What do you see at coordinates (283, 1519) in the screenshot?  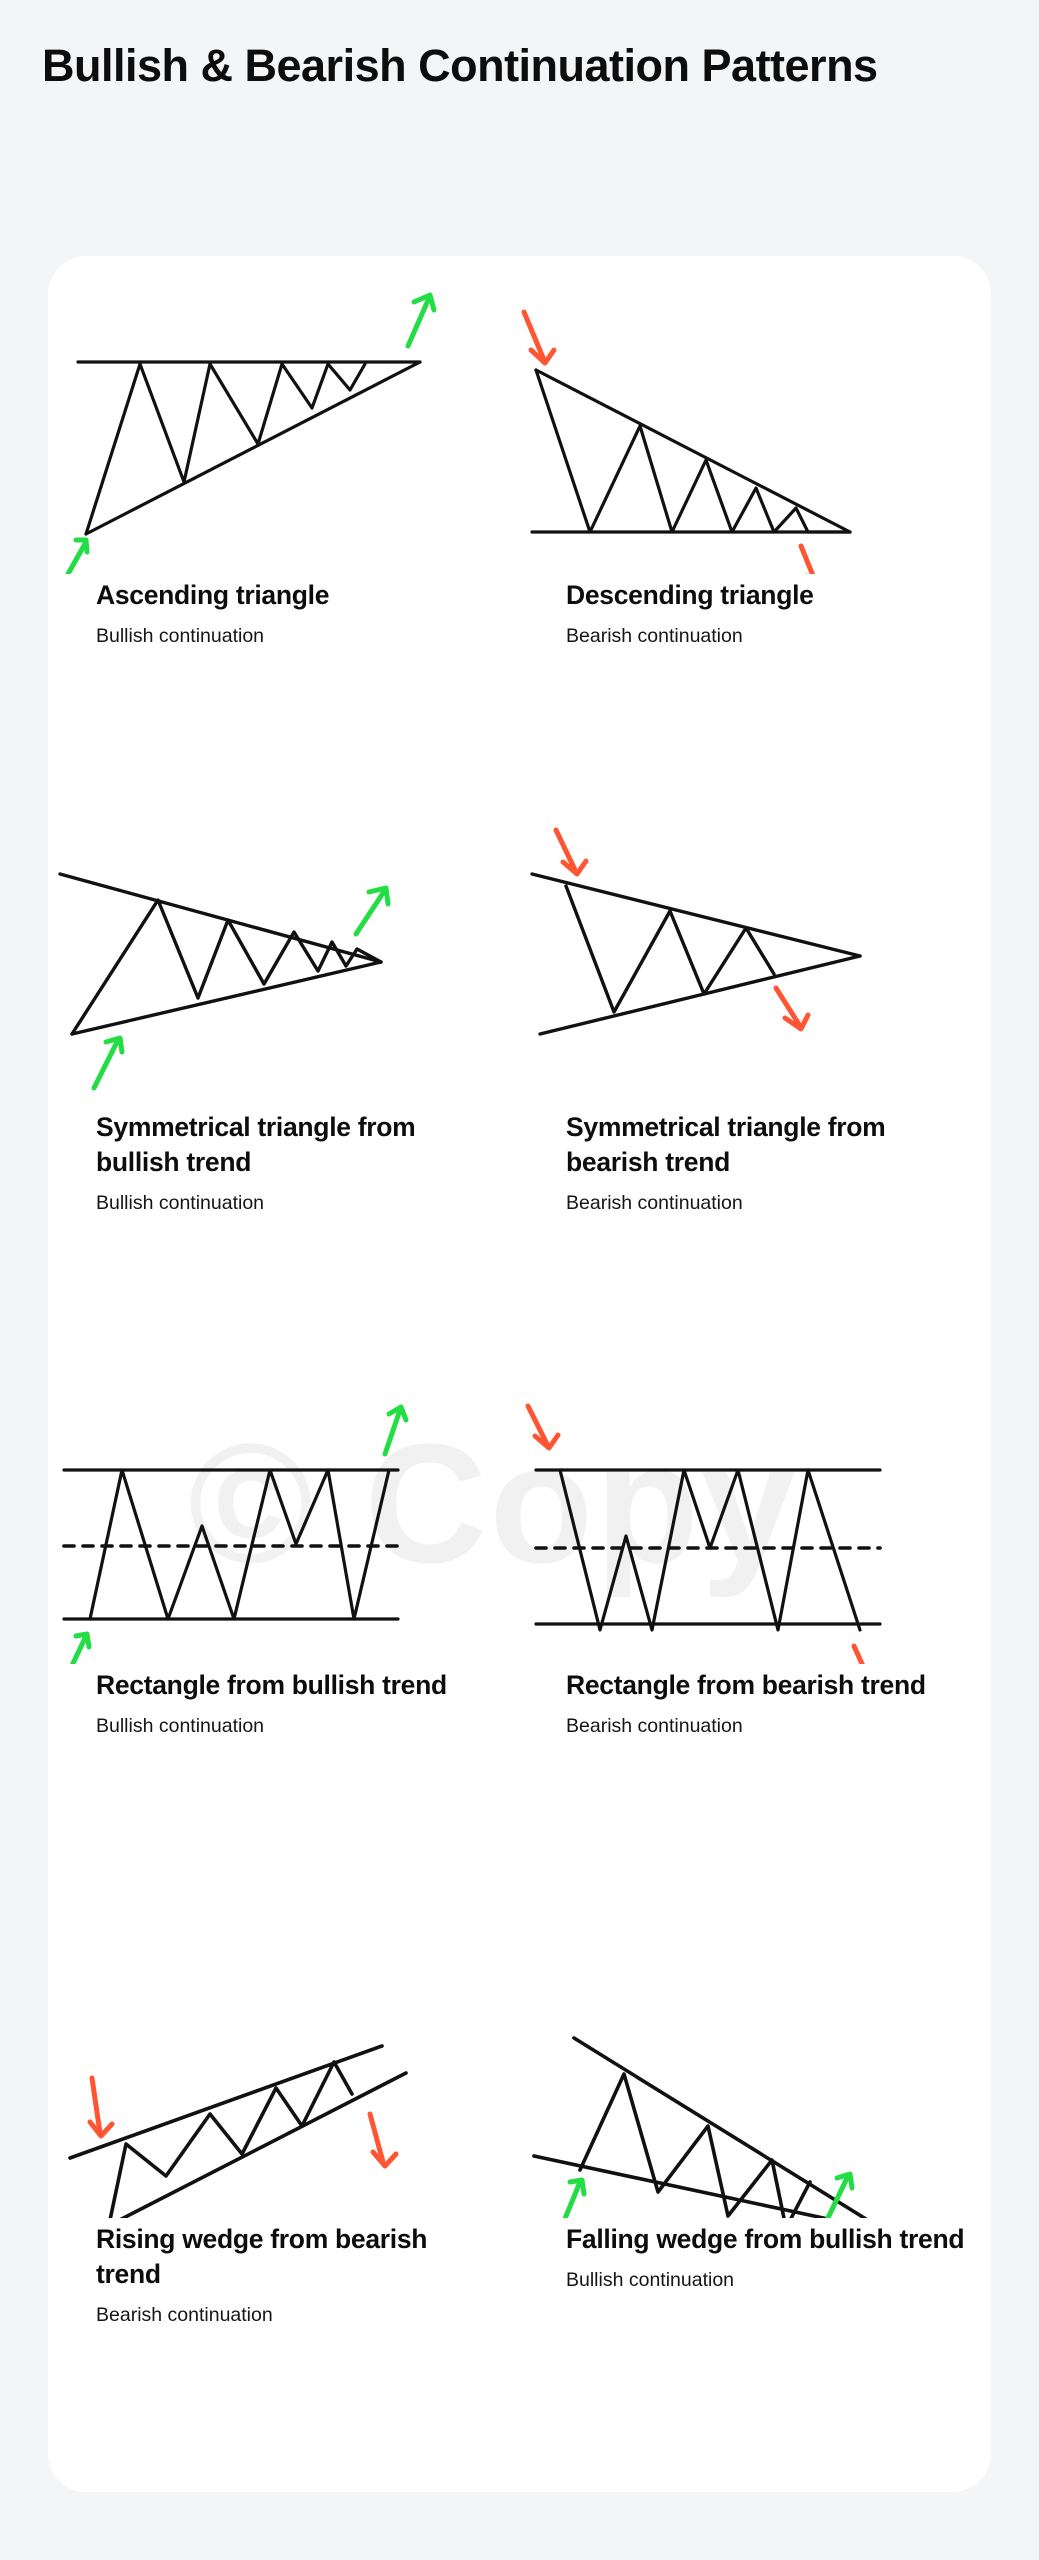 I see `figure-rectangle-bullish` at bounding box center [283, 1519].